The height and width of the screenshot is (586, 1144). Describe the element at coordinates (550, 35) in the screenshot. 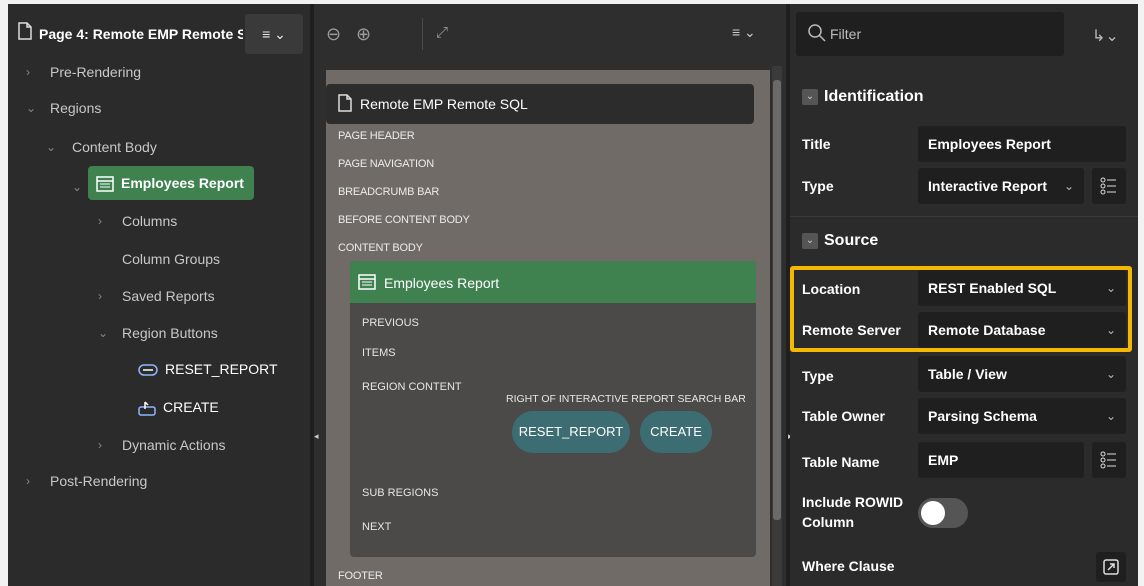

I see `layout-toolbar: ⊖ ⊕ ⤢ ≡ ⌄` at that location.